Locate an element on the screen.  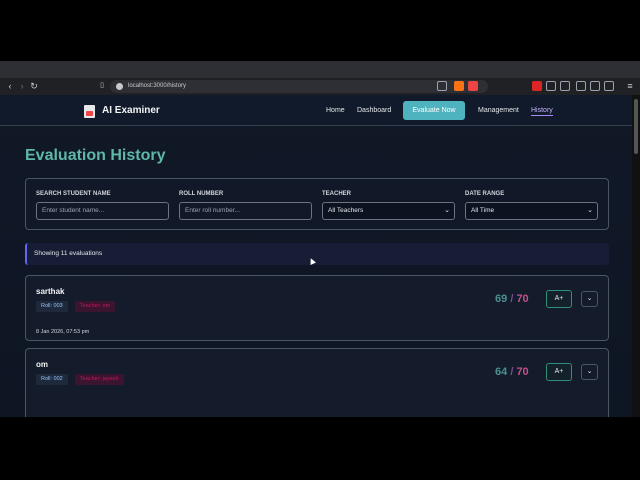
roll-badge: Roll: 003 is located at coordinates (52, 306).